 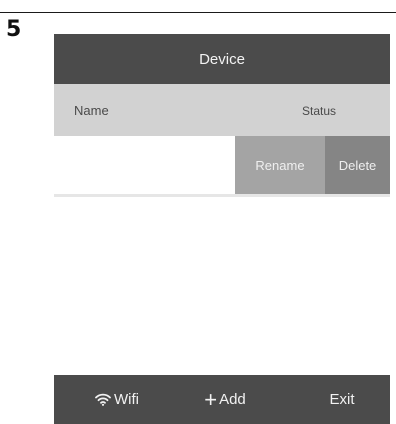 I want to click on exit-button: Exit, so click(x=342, y=399).